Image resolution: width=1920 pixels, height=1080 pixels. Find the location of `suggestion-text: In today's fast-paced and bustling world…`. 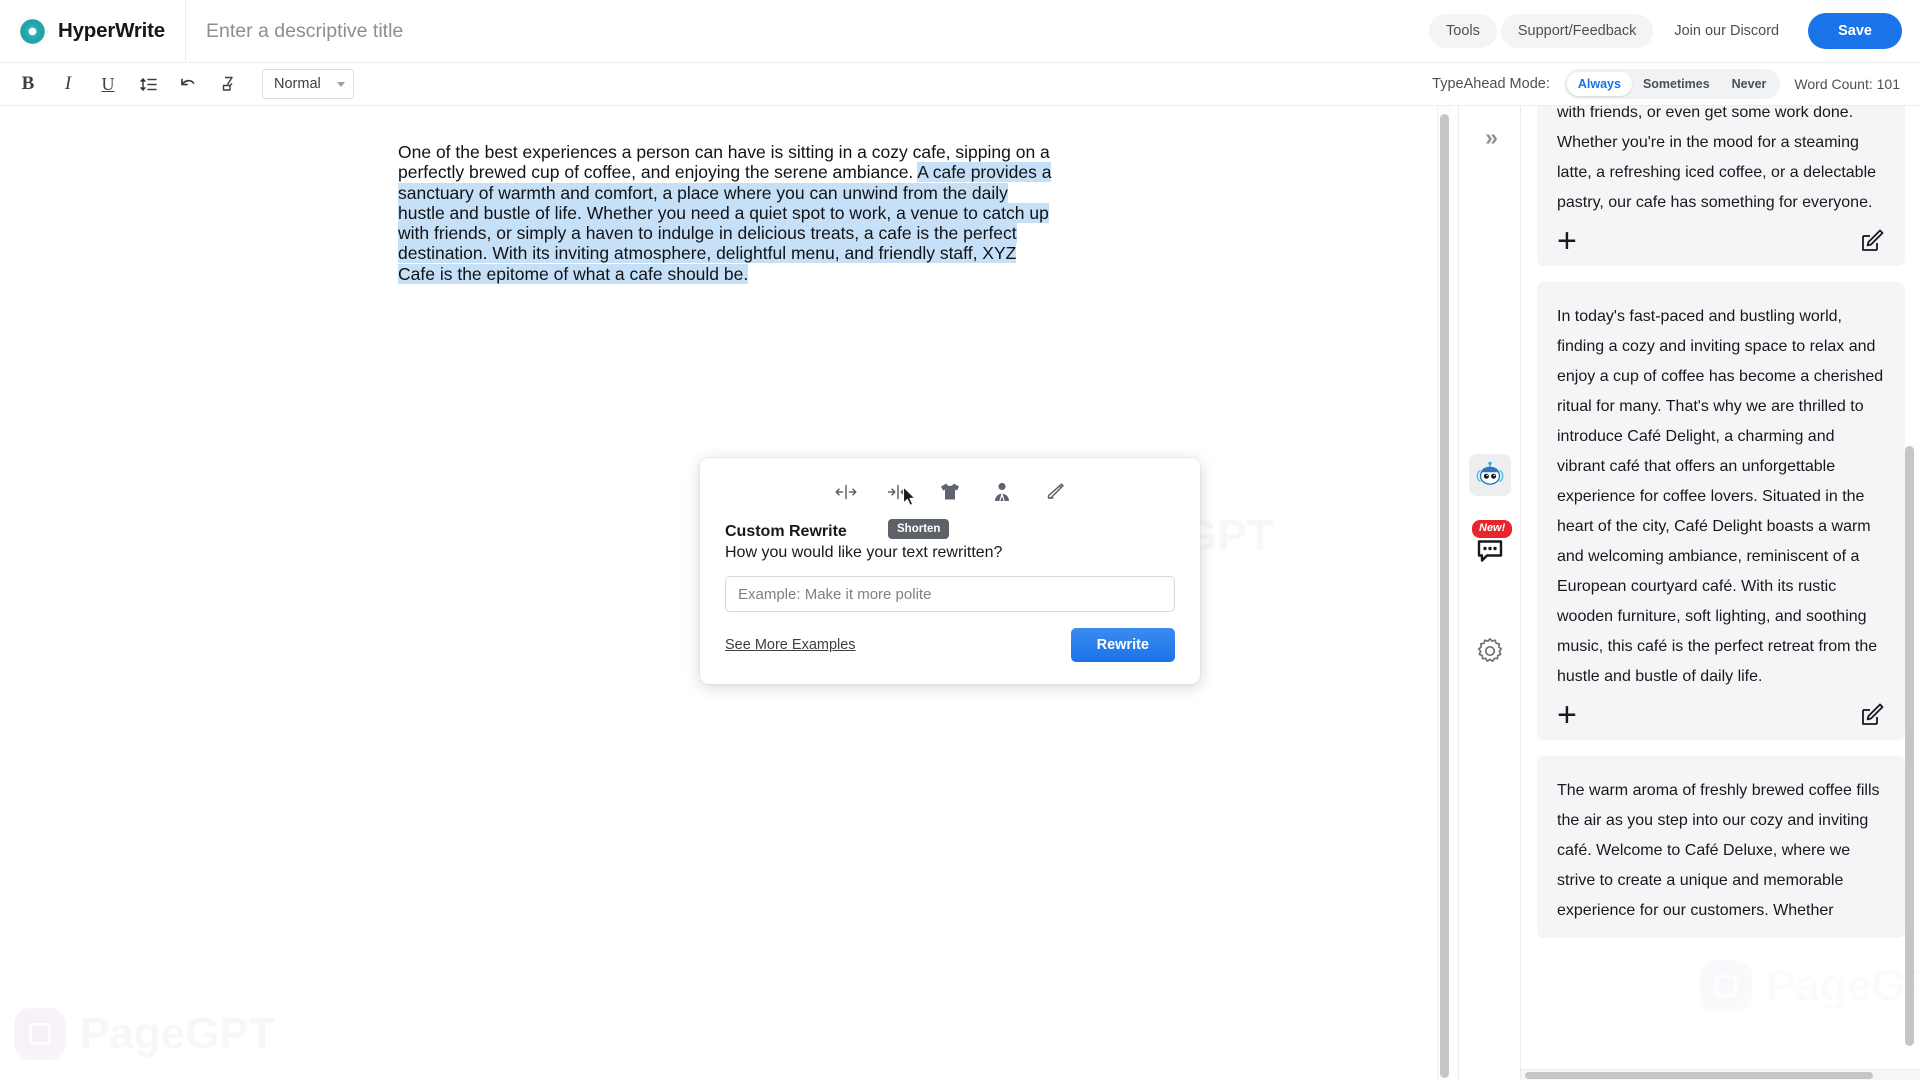

suggestion-text: In today's fast-paced and bustling world… is located at coordinates (1720, 496).